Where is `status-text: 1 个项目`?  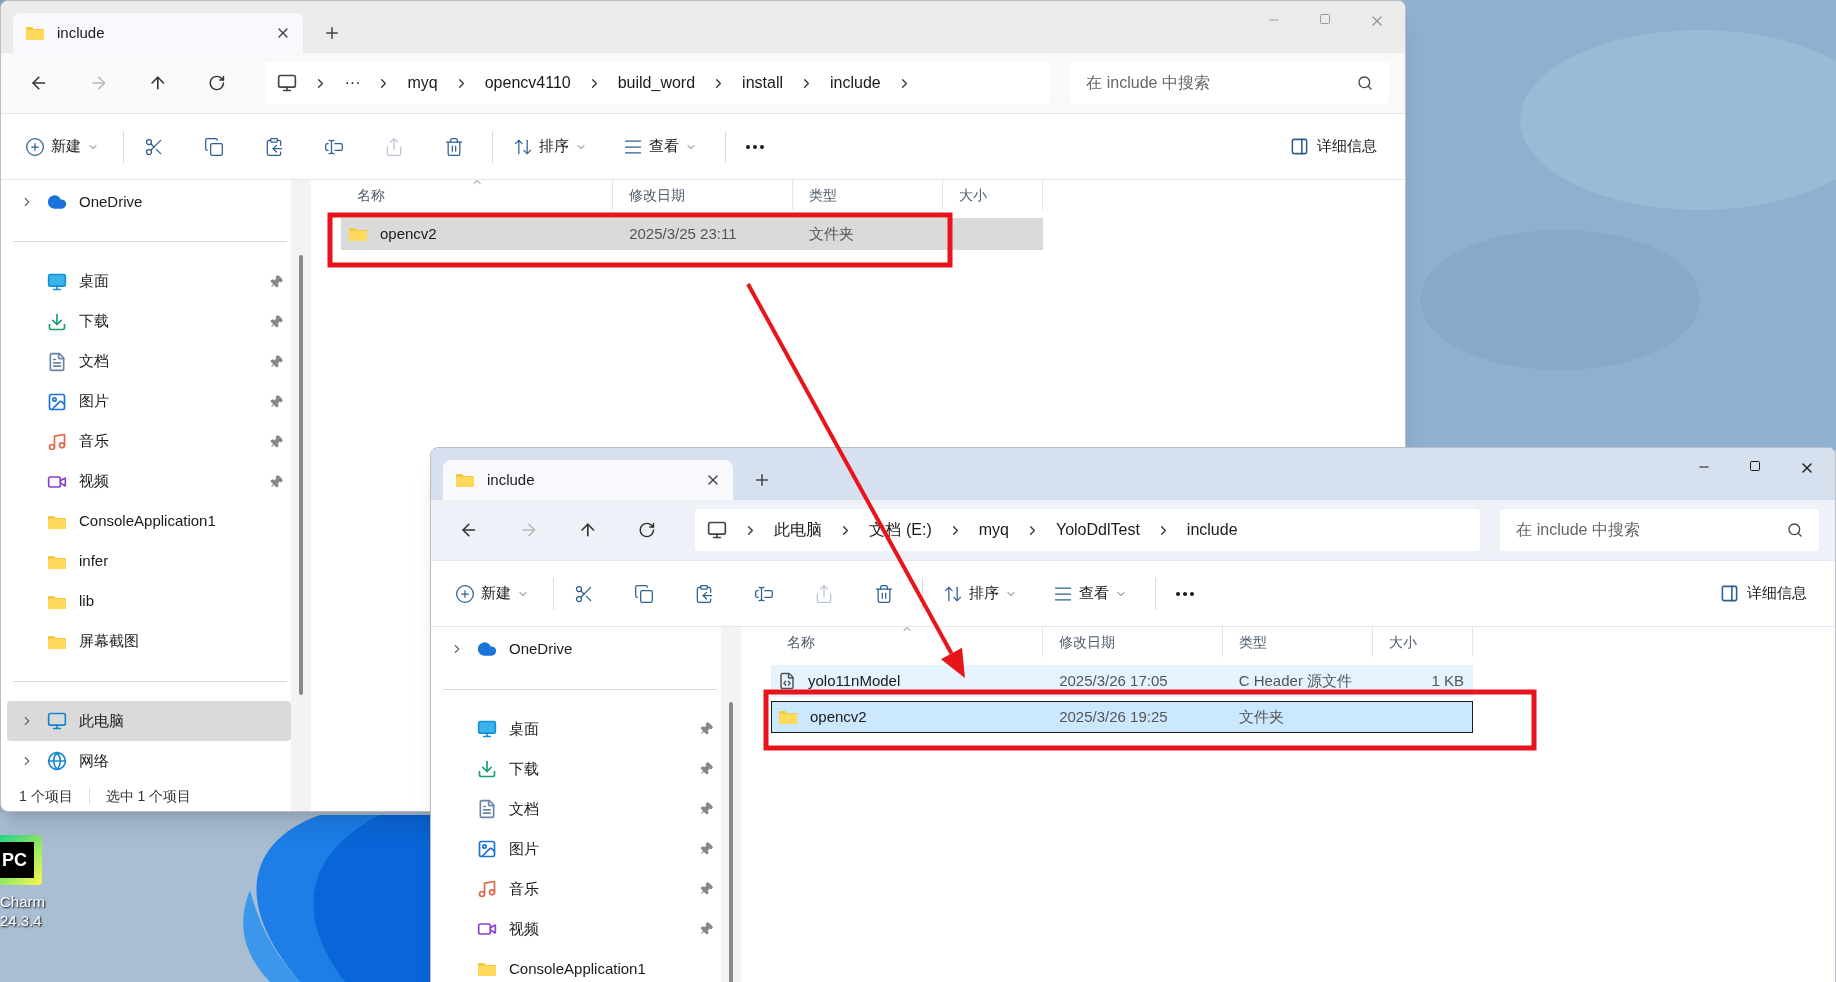 status-text: 1 个项目 is located at coordinates (46, 796).